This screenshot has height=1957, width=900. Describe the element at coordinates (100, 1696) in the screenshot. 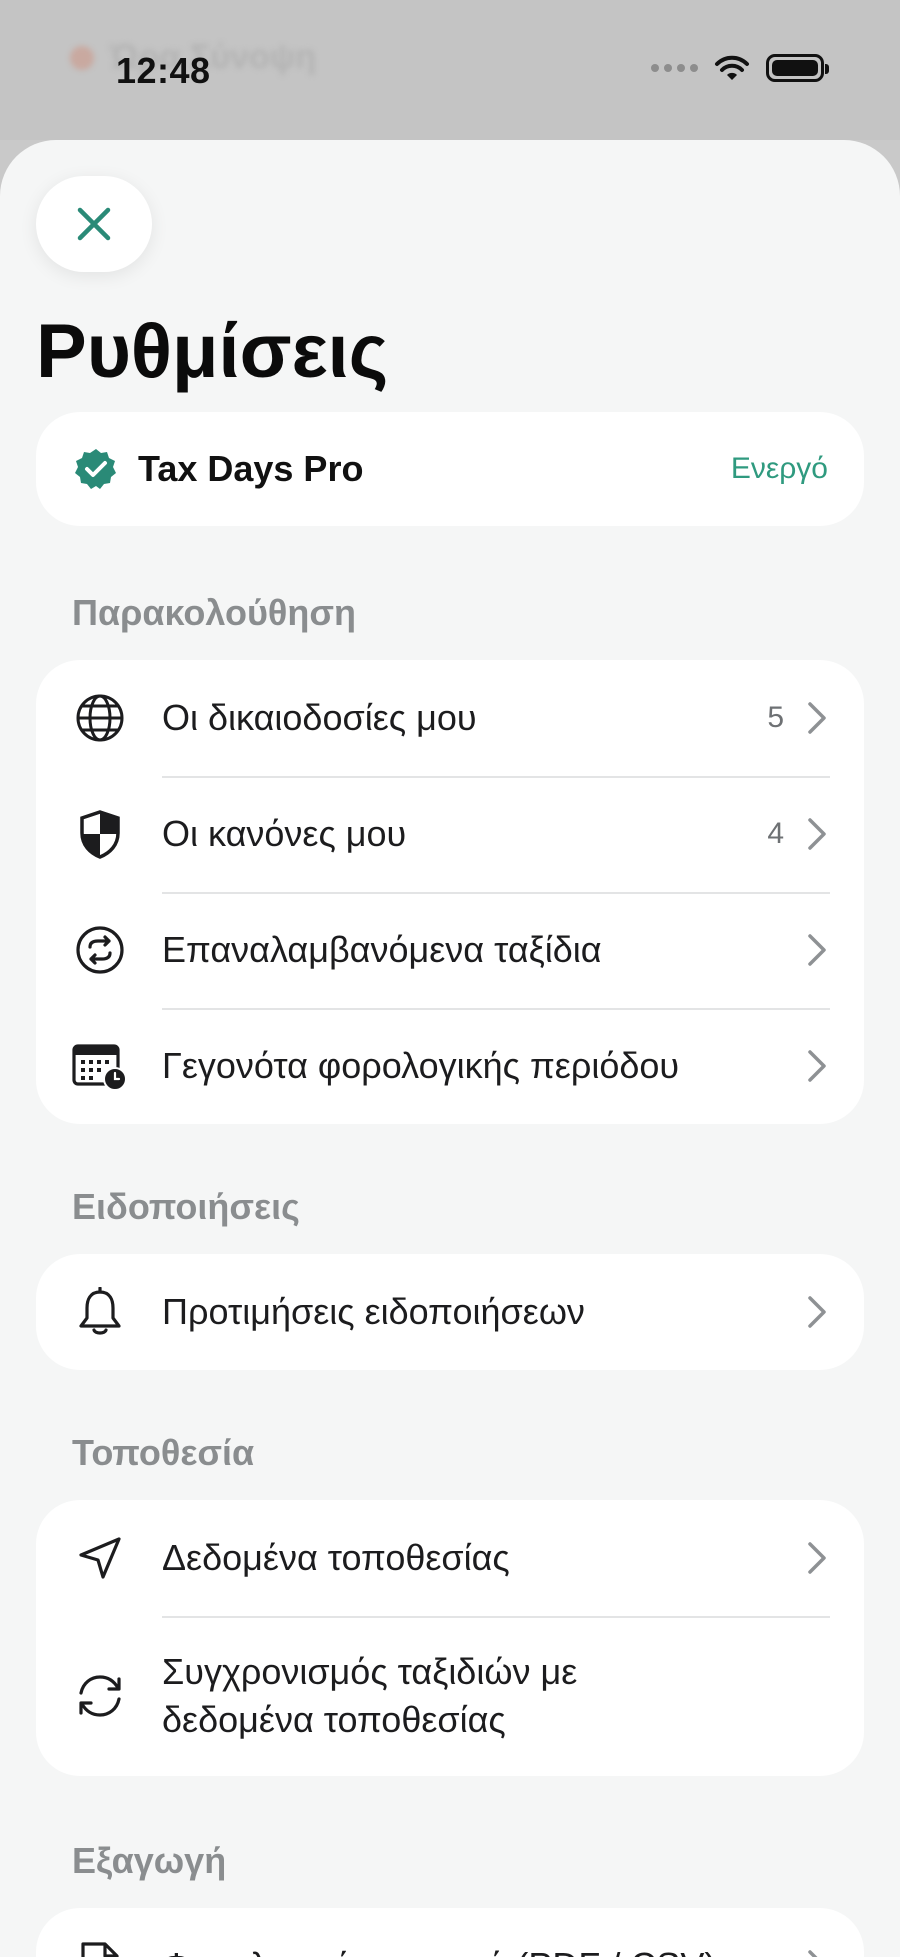

I see `sync-icon` at that location.